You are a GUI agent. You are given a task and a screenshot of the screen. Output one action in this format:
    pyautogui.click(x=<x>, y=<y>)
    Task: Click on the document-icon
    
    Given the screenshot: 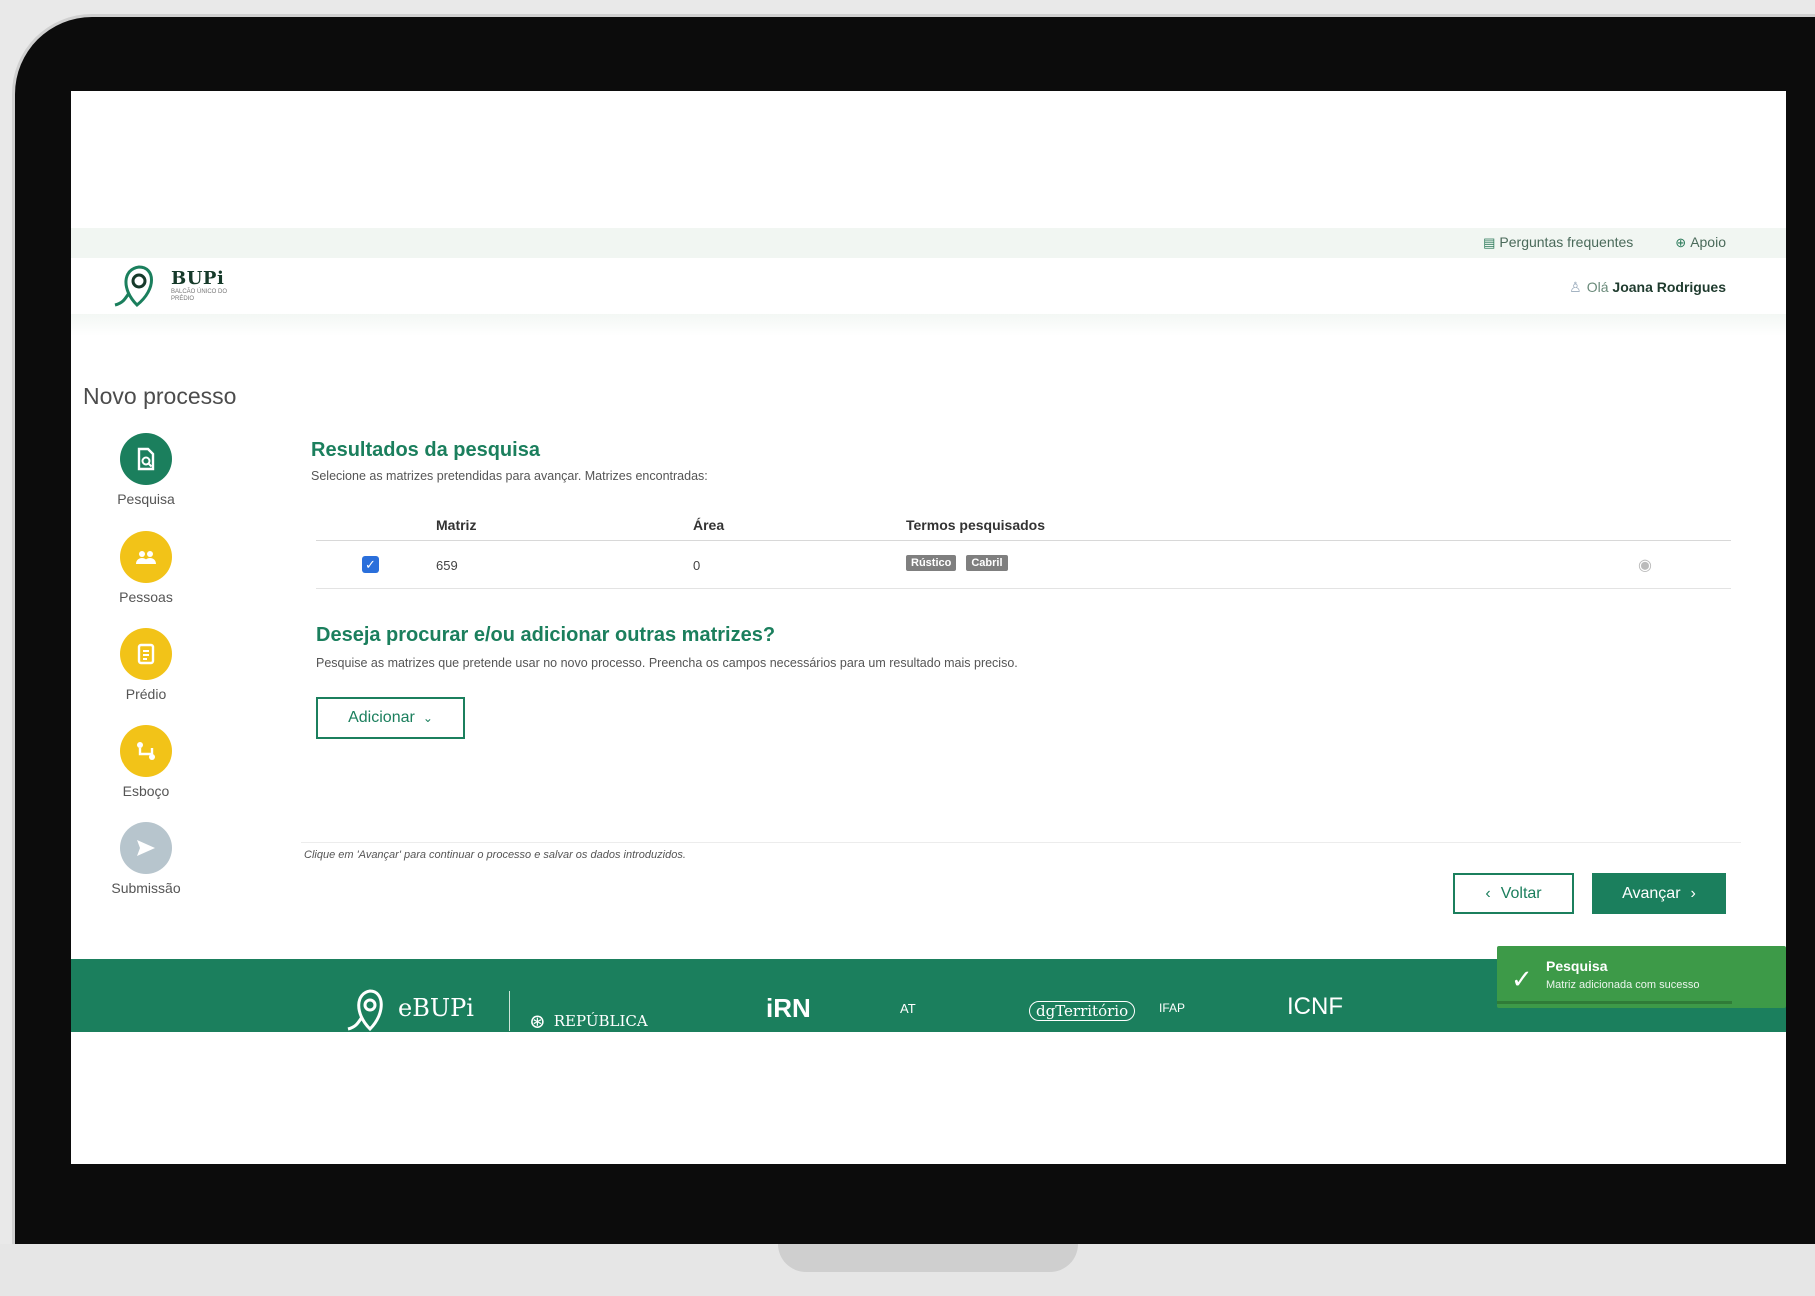 What is the action you would take?
    pyautogui.click(x=146, y=654)
    